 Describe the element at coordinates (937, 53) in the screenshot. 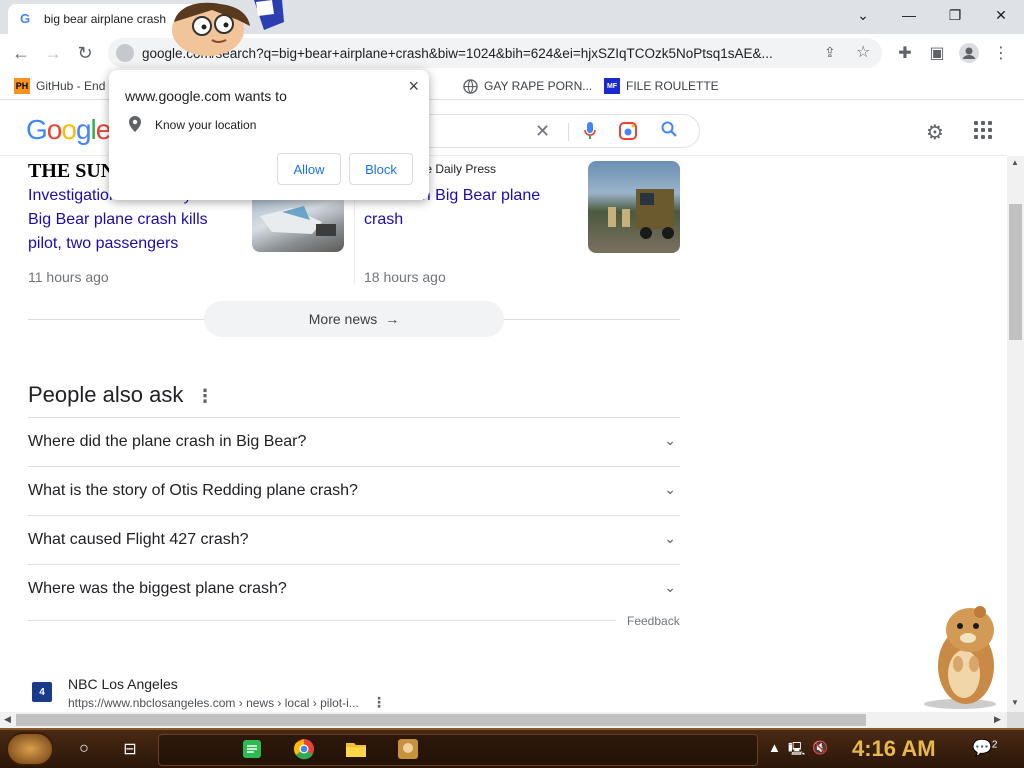

I see `side-panel-icon: ▣` at that location.